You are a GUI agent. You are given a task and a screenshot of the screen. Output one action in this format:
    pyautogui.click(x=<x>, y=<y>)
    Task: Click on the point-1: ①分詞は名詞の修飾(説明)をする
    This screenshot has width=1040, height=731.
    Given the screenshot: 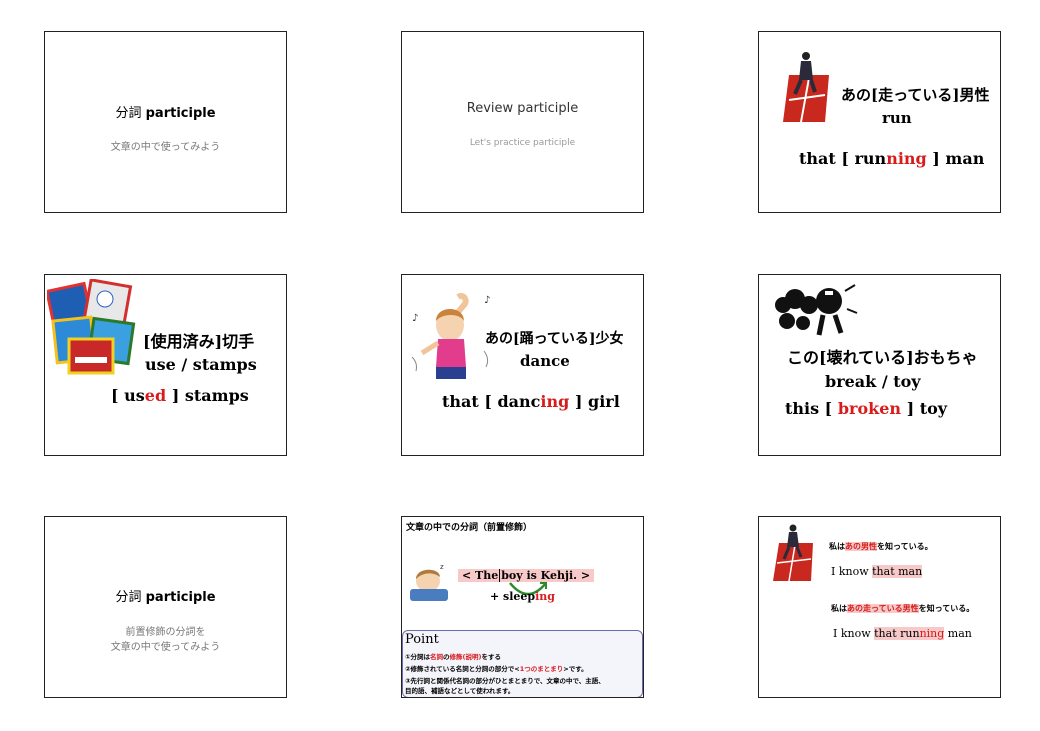 What is the action you would take?
    pyautogui.click(x=453, y=657)
    